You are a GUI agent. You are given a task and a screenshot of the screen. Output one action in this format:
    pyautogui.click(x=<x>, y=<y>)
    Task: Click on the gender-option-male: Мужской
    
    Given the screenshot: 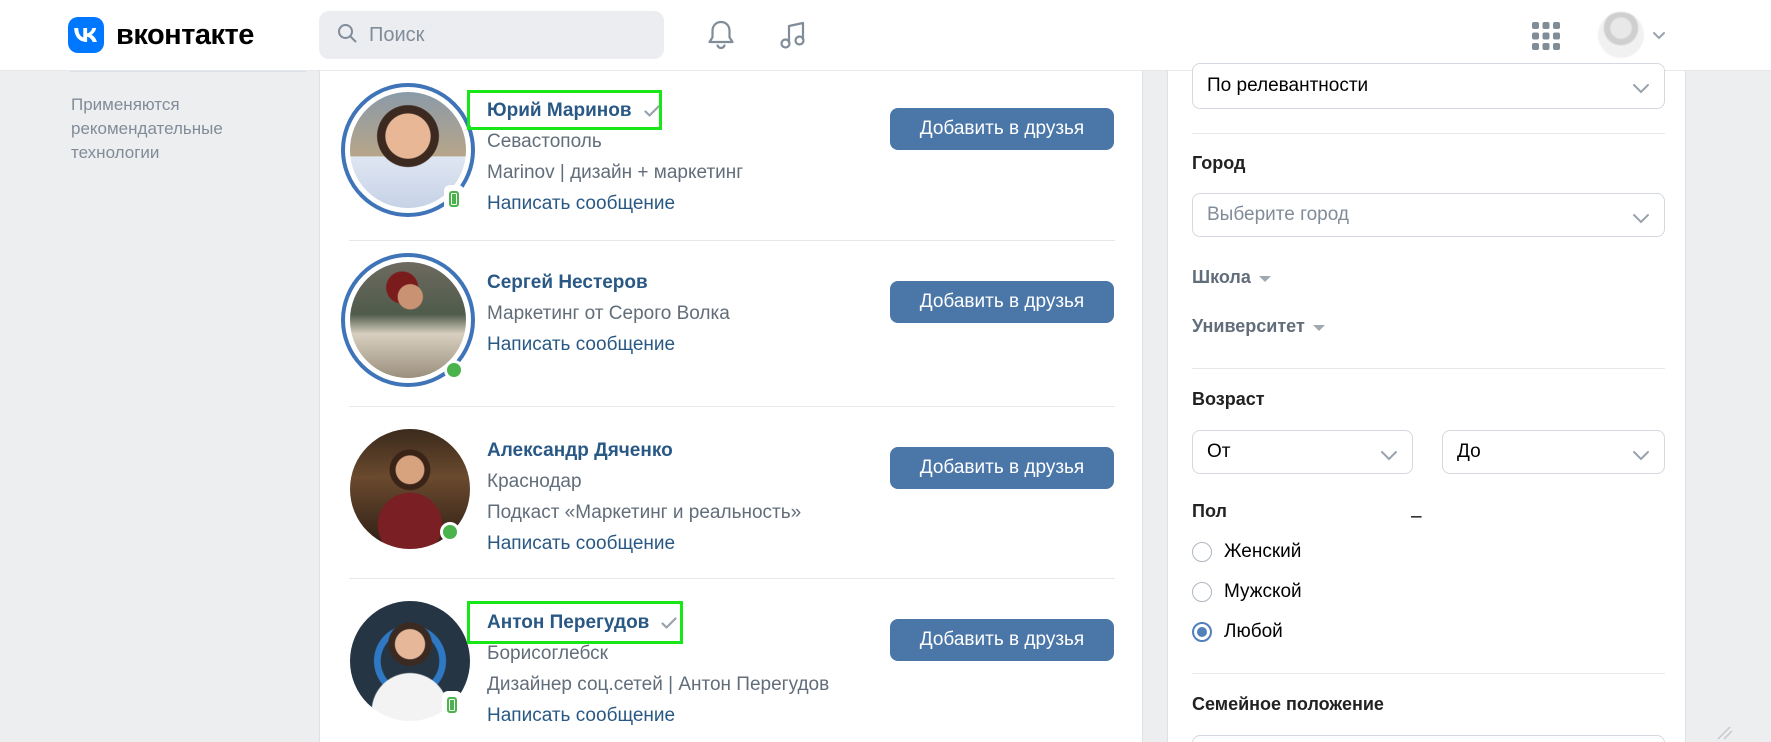 What is the action you would take?
    pyautogui.click(x=1247, y=592)
    